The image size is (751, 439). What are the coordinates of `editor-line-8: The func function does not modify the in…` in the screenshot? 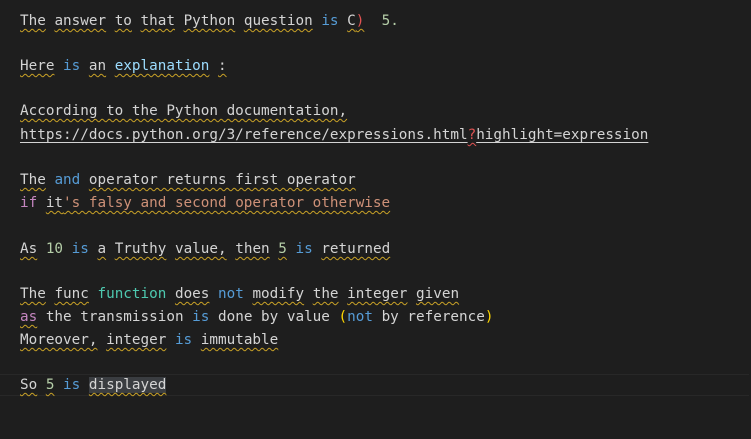 It's located at (239, 294).